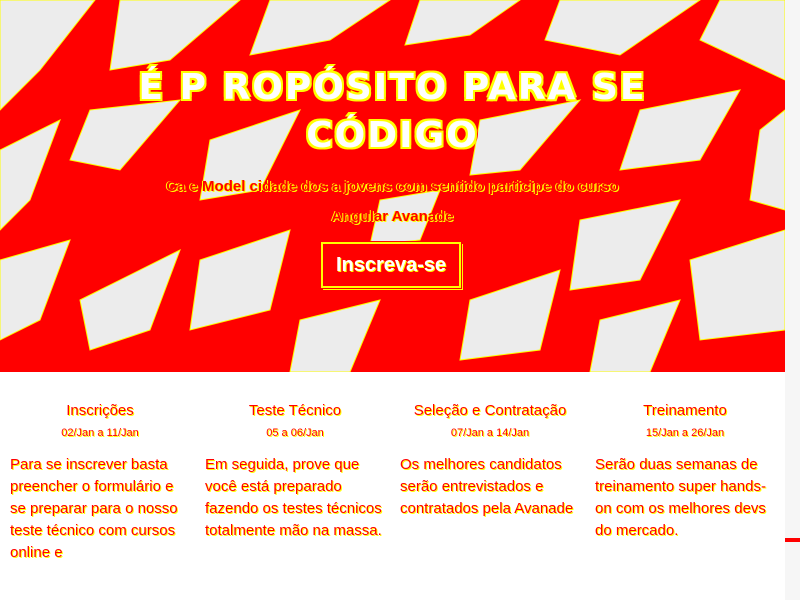 This screenshot has width=800, height=600. What do you see at coordinates (685, 410) in the screenshot?
I see `step-title: Treinamento` at bounding box center [685, 410].